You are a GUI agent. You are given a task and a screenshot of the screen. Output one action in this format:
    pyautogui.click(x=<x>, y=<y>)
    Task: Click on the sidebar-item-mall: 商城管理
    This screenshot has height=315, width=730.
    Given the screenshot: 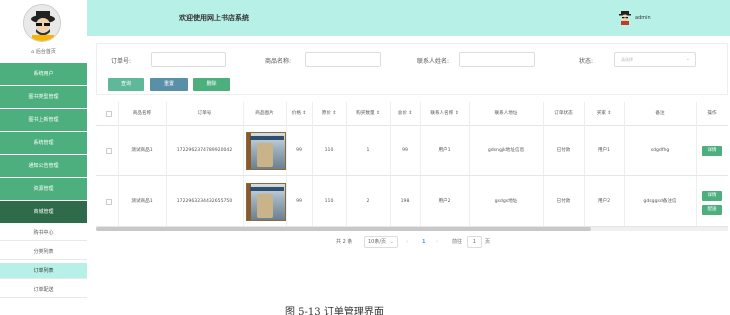 What is the action you would take?
    pyautogui.click(x=43, y=212)
    